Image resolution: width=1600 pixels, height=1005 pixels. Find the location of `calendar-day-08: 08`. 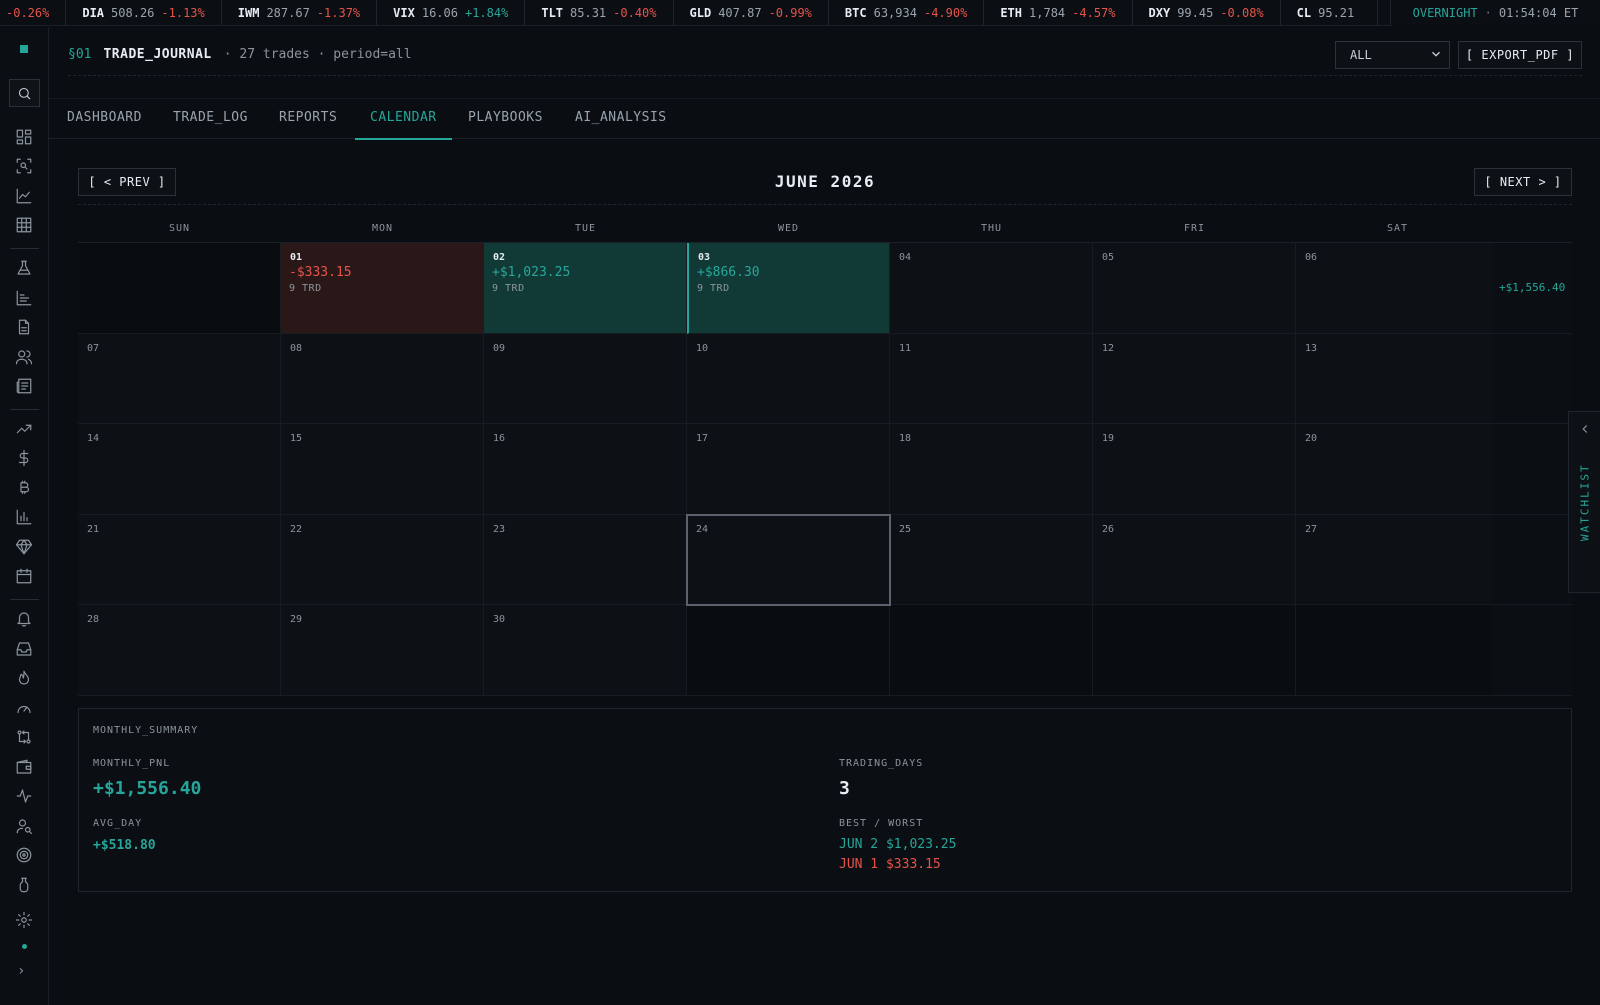

calendar-day-08: 08 is located at coordinates (382, 378).